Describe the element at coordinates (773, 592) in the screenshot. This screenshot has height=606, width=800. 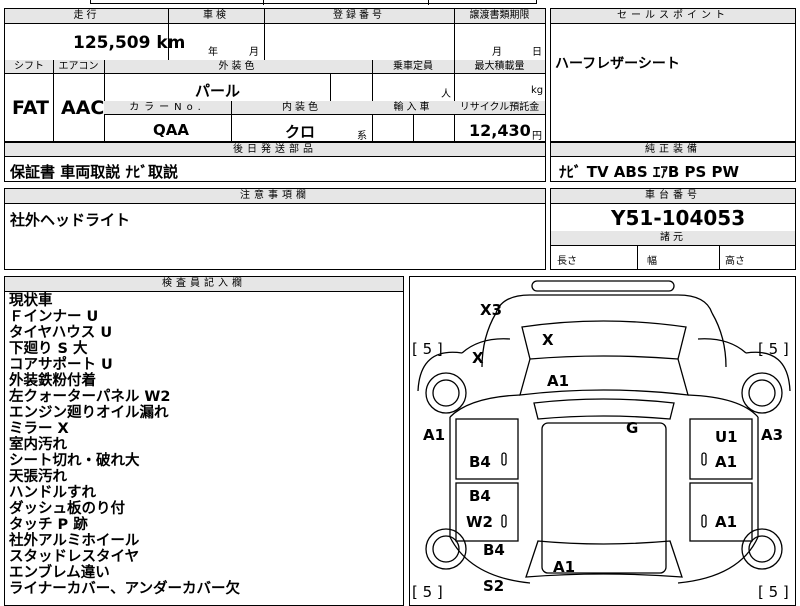
I see `tire-mark-rr: [ 5 ]` at that location.